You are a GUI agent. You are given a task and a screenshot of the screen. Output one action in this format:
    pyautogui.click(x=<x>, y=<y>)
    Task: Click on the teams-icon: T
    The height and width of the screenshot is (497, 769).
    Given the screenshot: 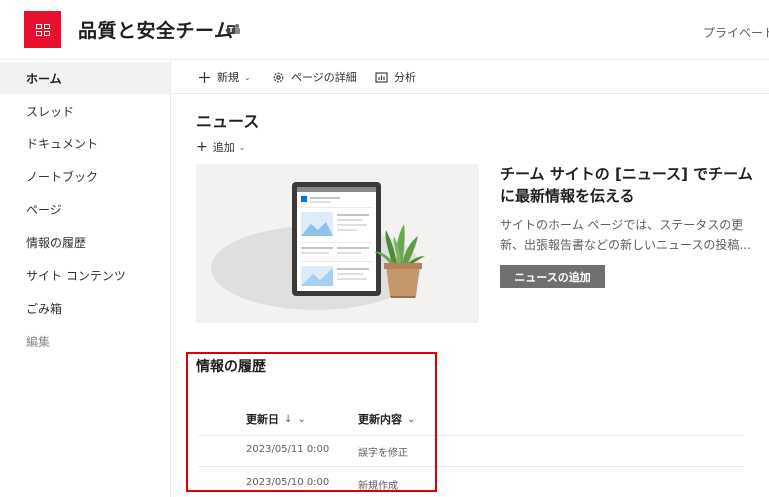 What is the action you would take?
    pyautogui.click(x=233, y=29)
    